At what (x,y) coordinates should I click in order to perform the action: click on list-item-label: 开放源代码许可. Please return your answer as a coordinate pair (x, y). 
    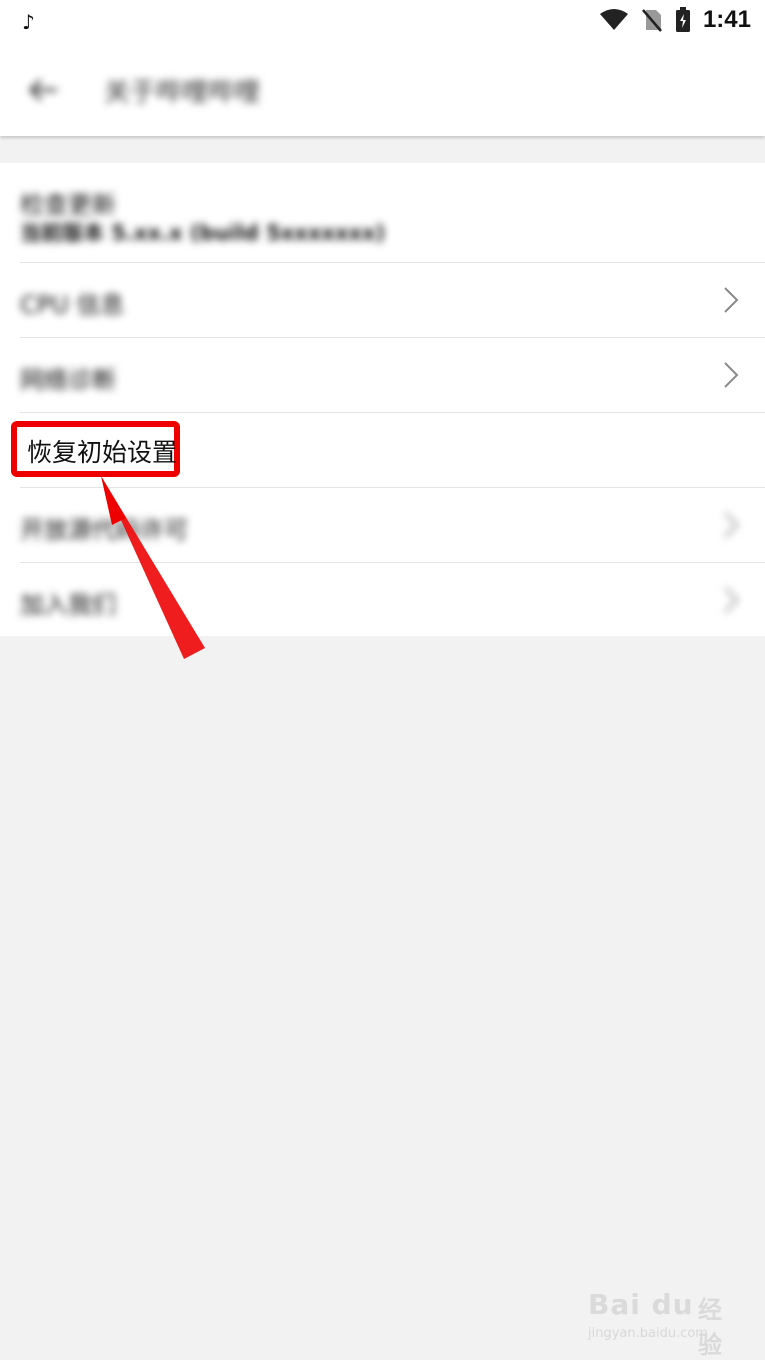
    Looking at the image, I should click on (104, 530).